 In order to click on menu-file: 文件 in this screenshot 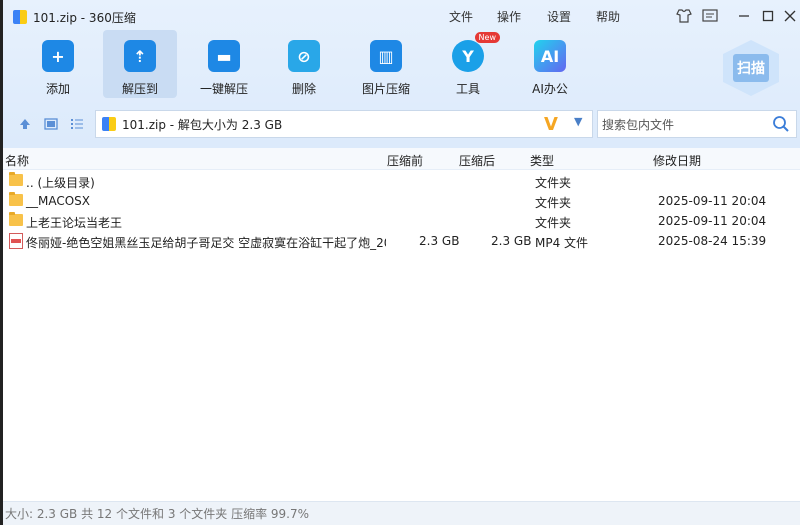, I will do `click(461, 16)`.